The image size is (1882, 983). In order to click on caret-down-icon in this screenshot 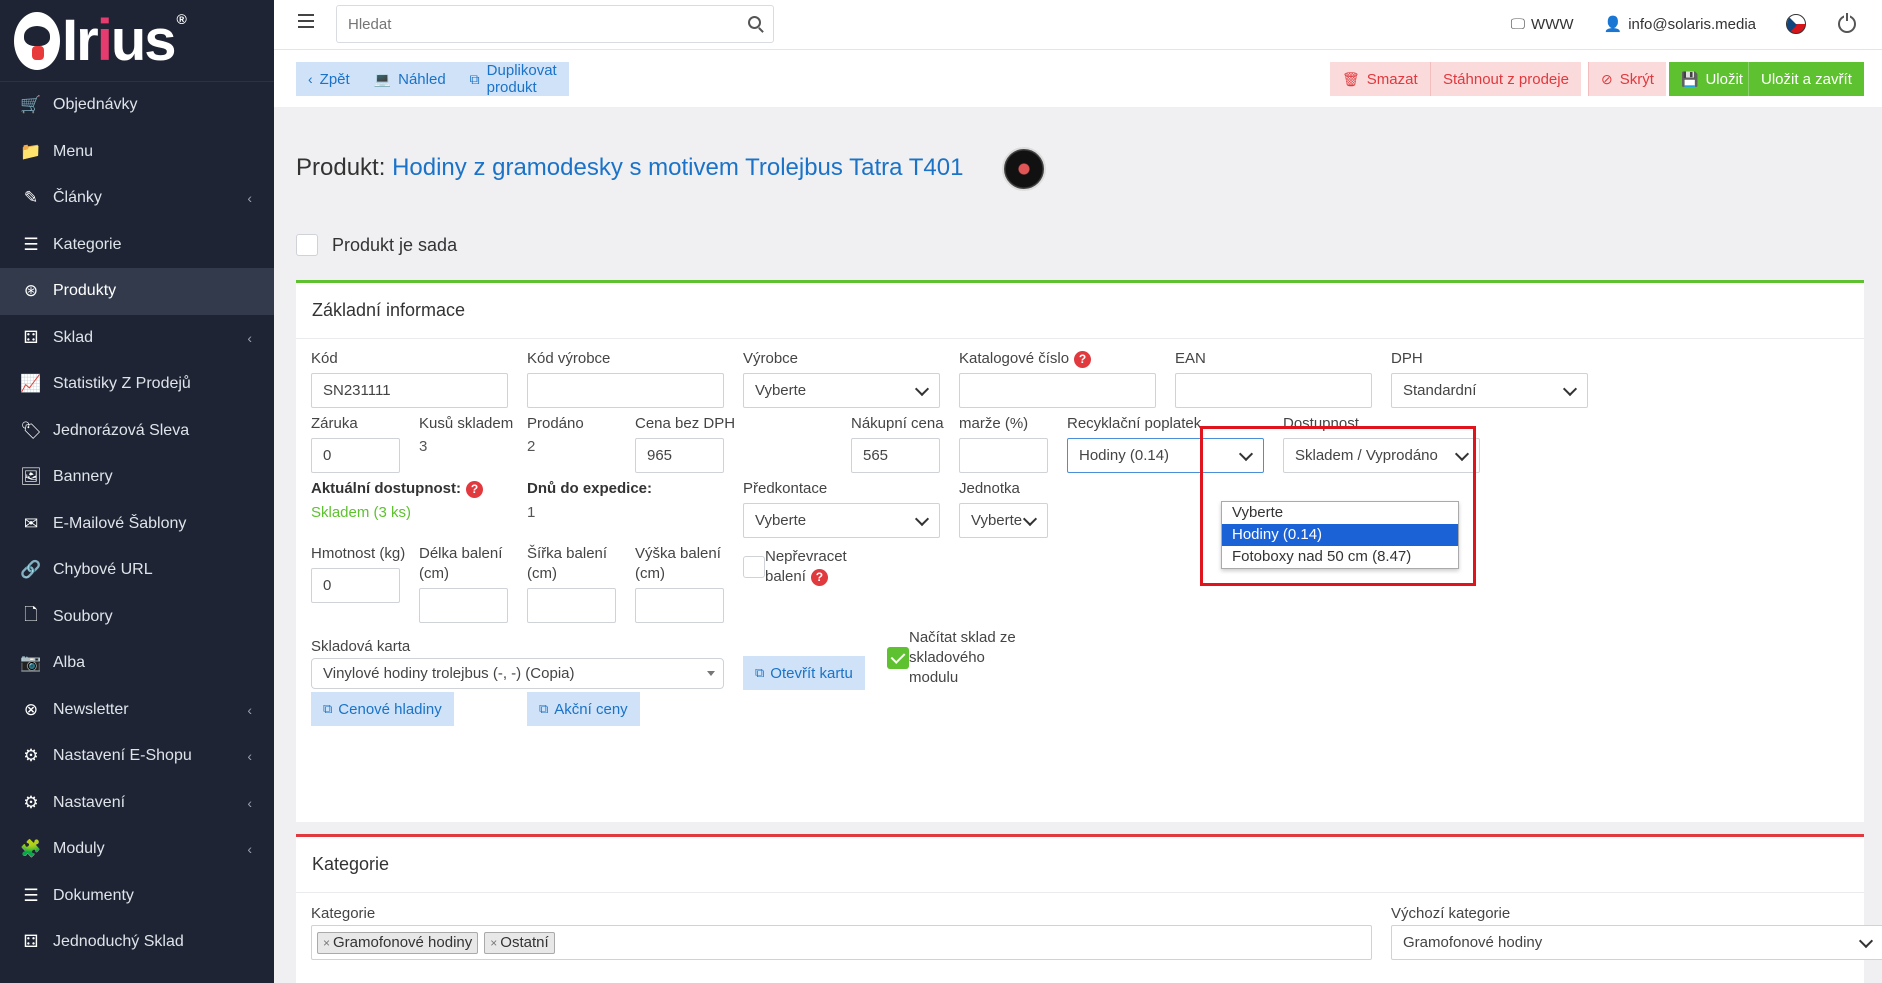, I will do `click(711, 673)`.